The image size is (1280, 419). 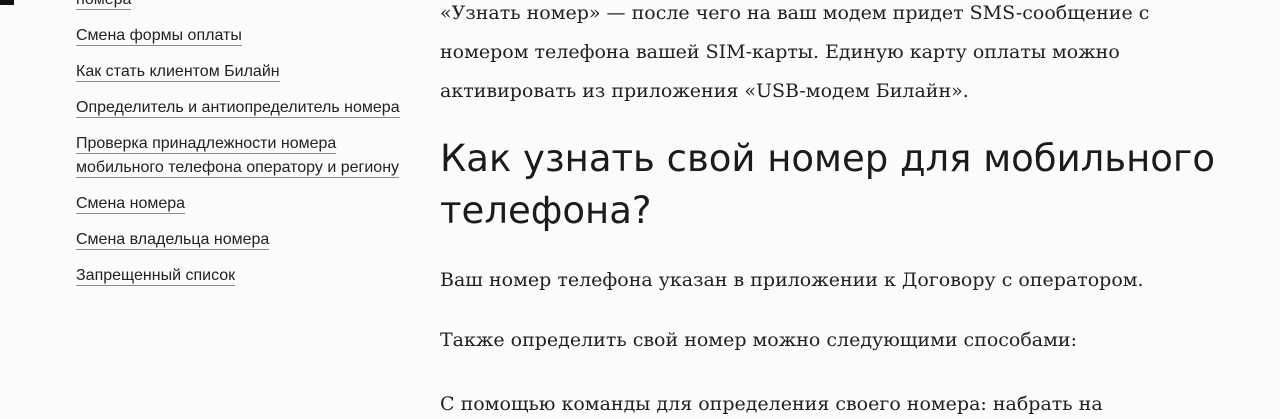 What do you see at coordinates (238, 108) in the screenshot?
I see `sidebar-item-label: Определитель и антиопределитель номера` at bounding box center [238, 108].